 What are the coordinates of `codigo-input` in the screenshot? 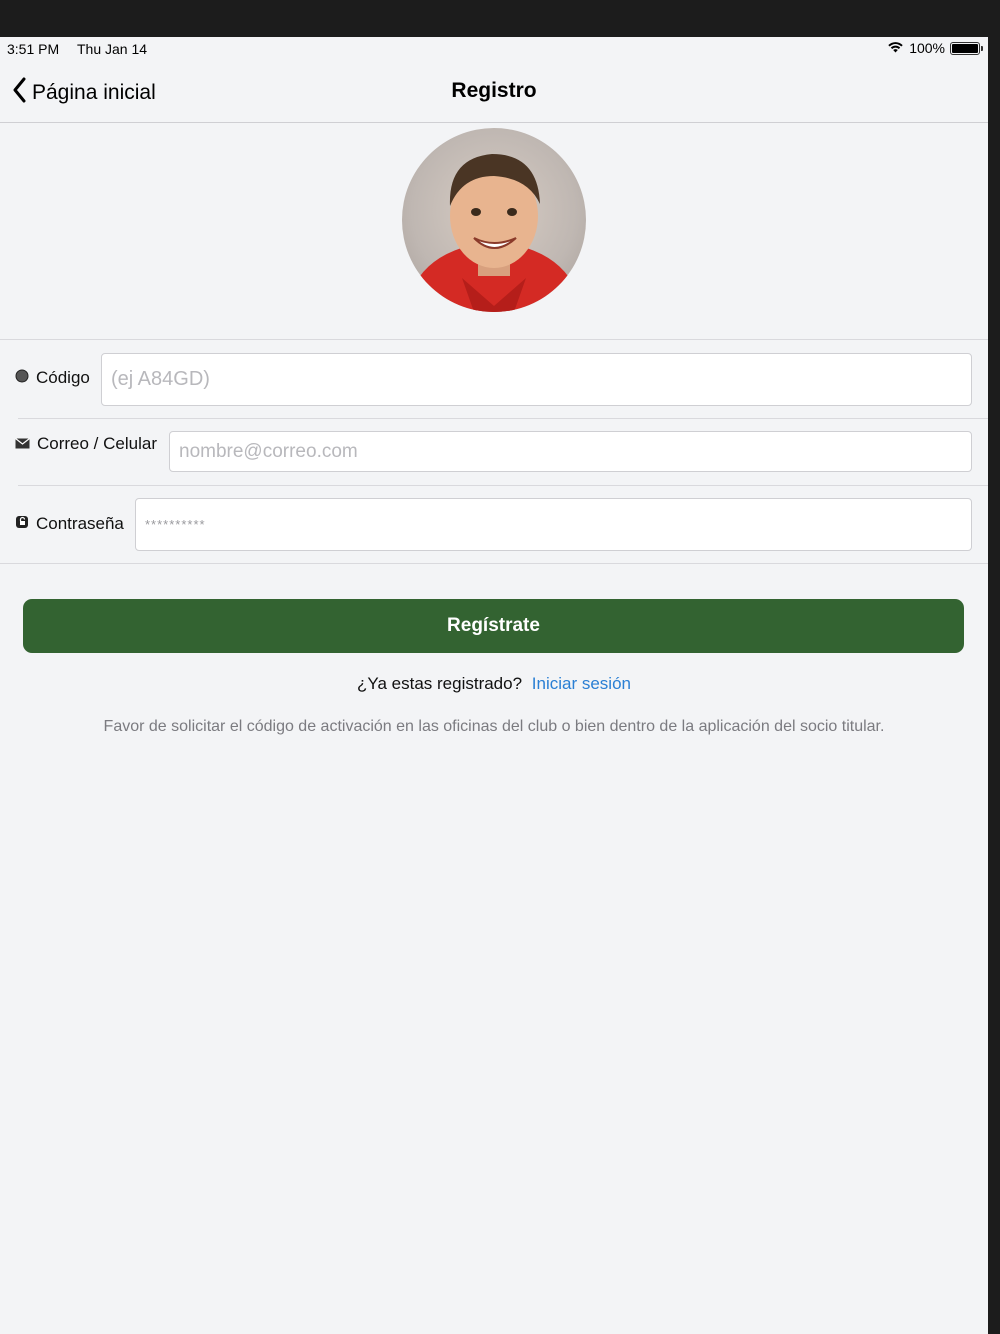 It's located at (536, 379).